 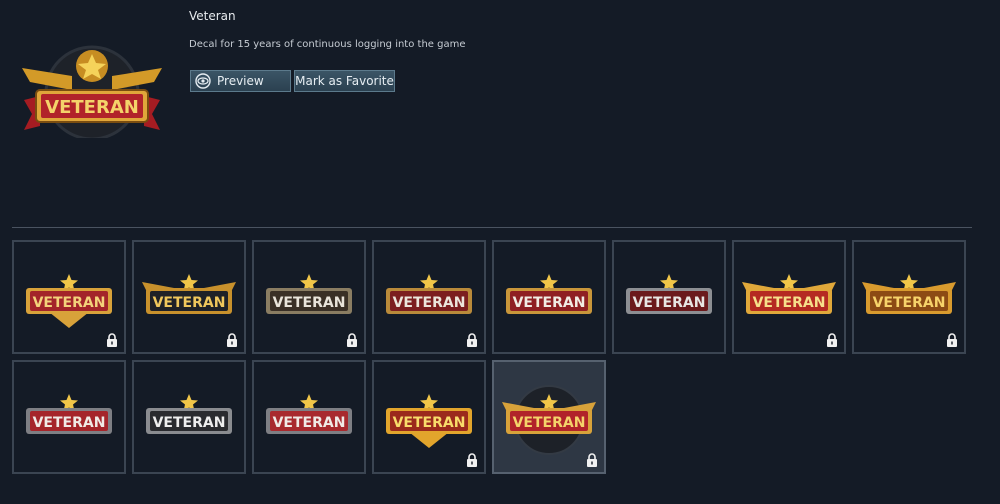 I want to click on selected-decal-preview: VETERAN, so click(x=92, y=89).